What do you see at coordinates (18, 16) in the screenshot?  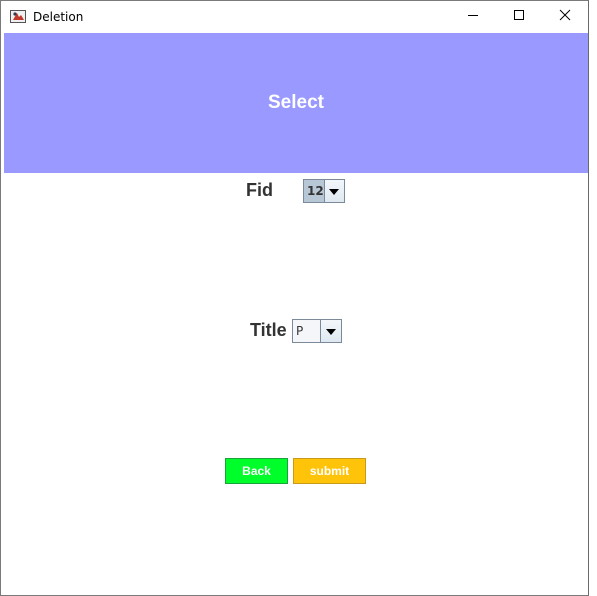 I see `java-app-icon` at bounding box center [18, 16].